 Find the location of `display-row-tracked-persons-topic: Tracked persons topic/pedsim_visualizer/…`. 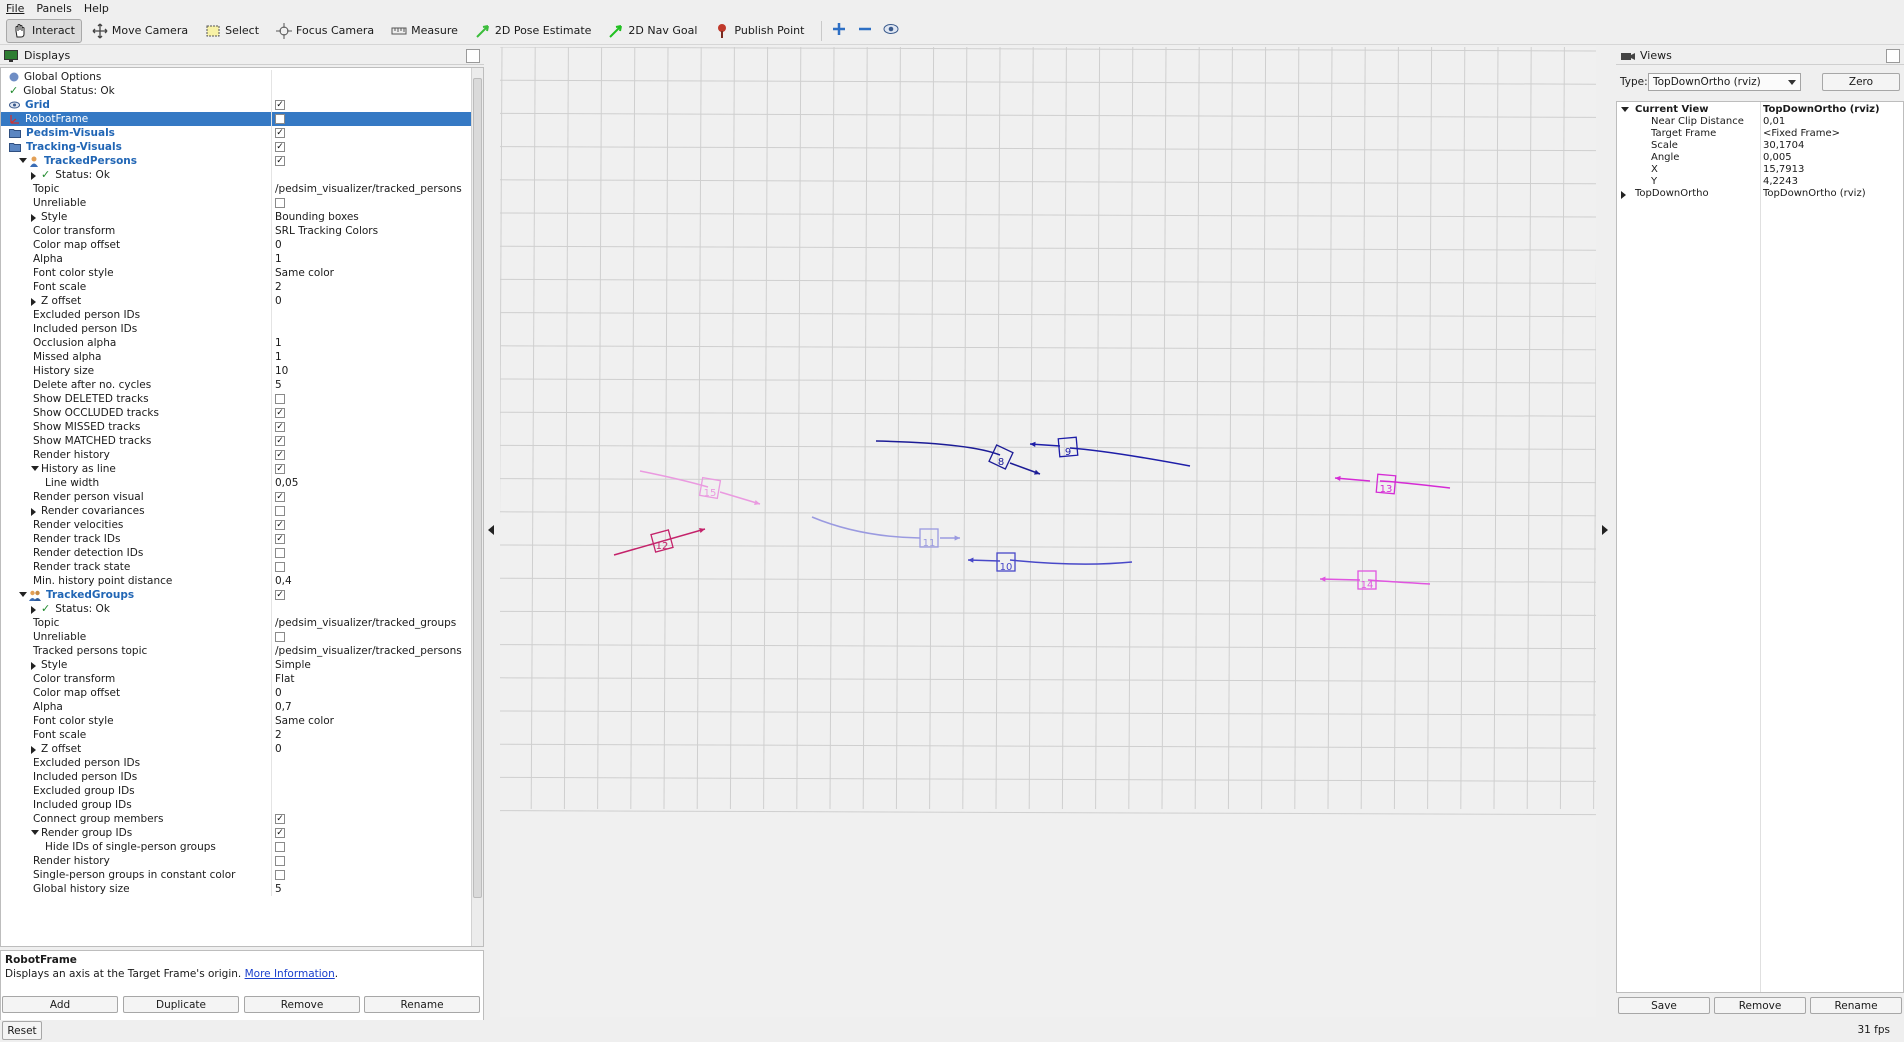

display-row-tracked-persons-topic: Tracked persons topic/pedsim_visualizer/… is located at coordinates (236, 651).